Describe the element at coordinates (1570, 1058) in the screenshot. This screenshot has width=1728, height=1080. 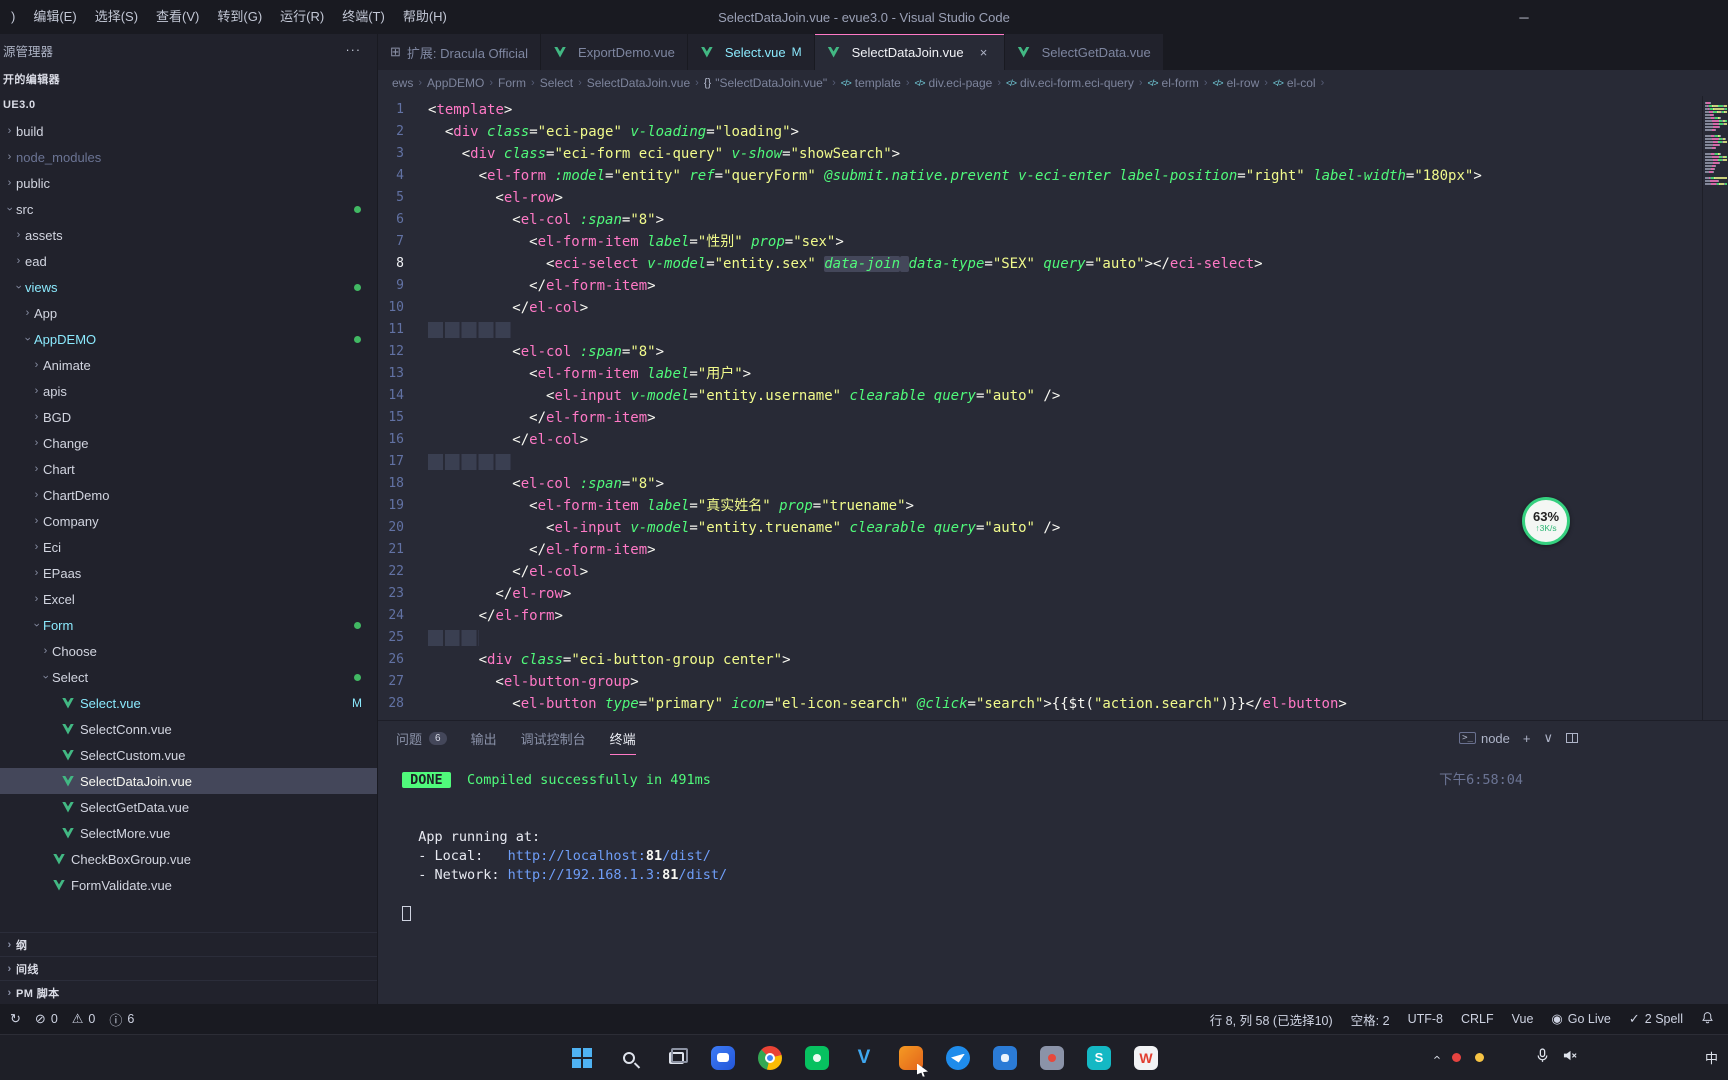
I see `speaker-muted-icon` at that location.